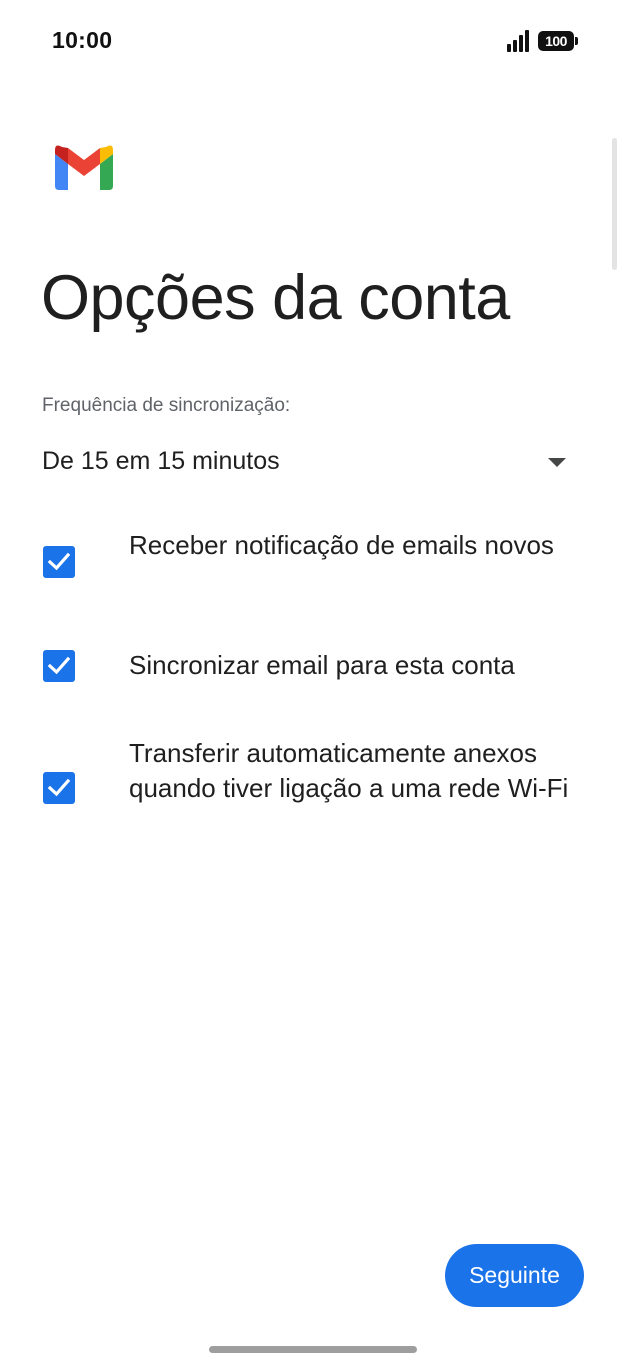  Describe the element at coordinates (161, 461) in the screenshot. I see `sync-frequency-value: De 15 em 15 minutos` at that location.